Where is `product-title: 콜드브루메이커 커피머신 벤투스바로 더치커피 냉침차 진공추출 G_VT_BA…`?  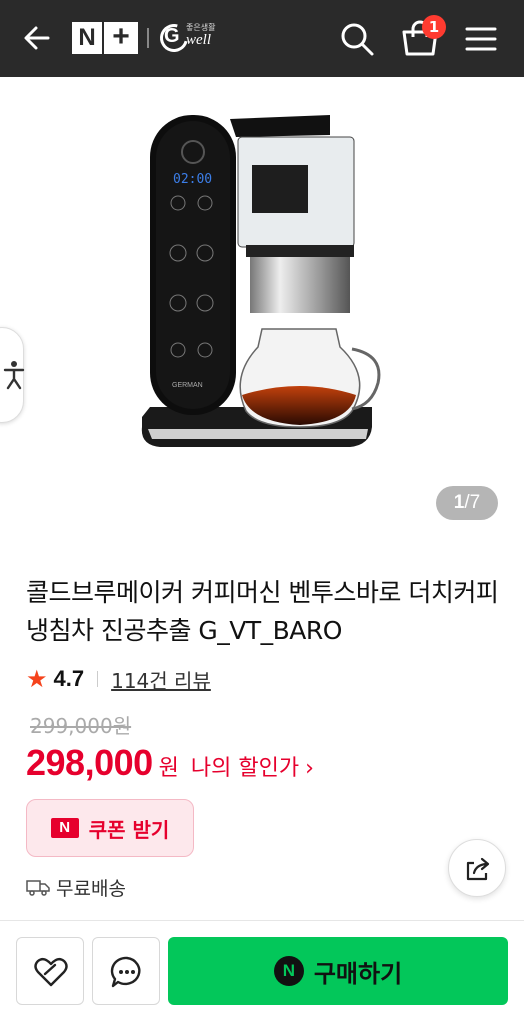 product-title: 콜드브루메이커 커피머신 벤투스바로 더치커피 냉침차 진공추출 G_VT_BA… is located at coordinates (262, 611).